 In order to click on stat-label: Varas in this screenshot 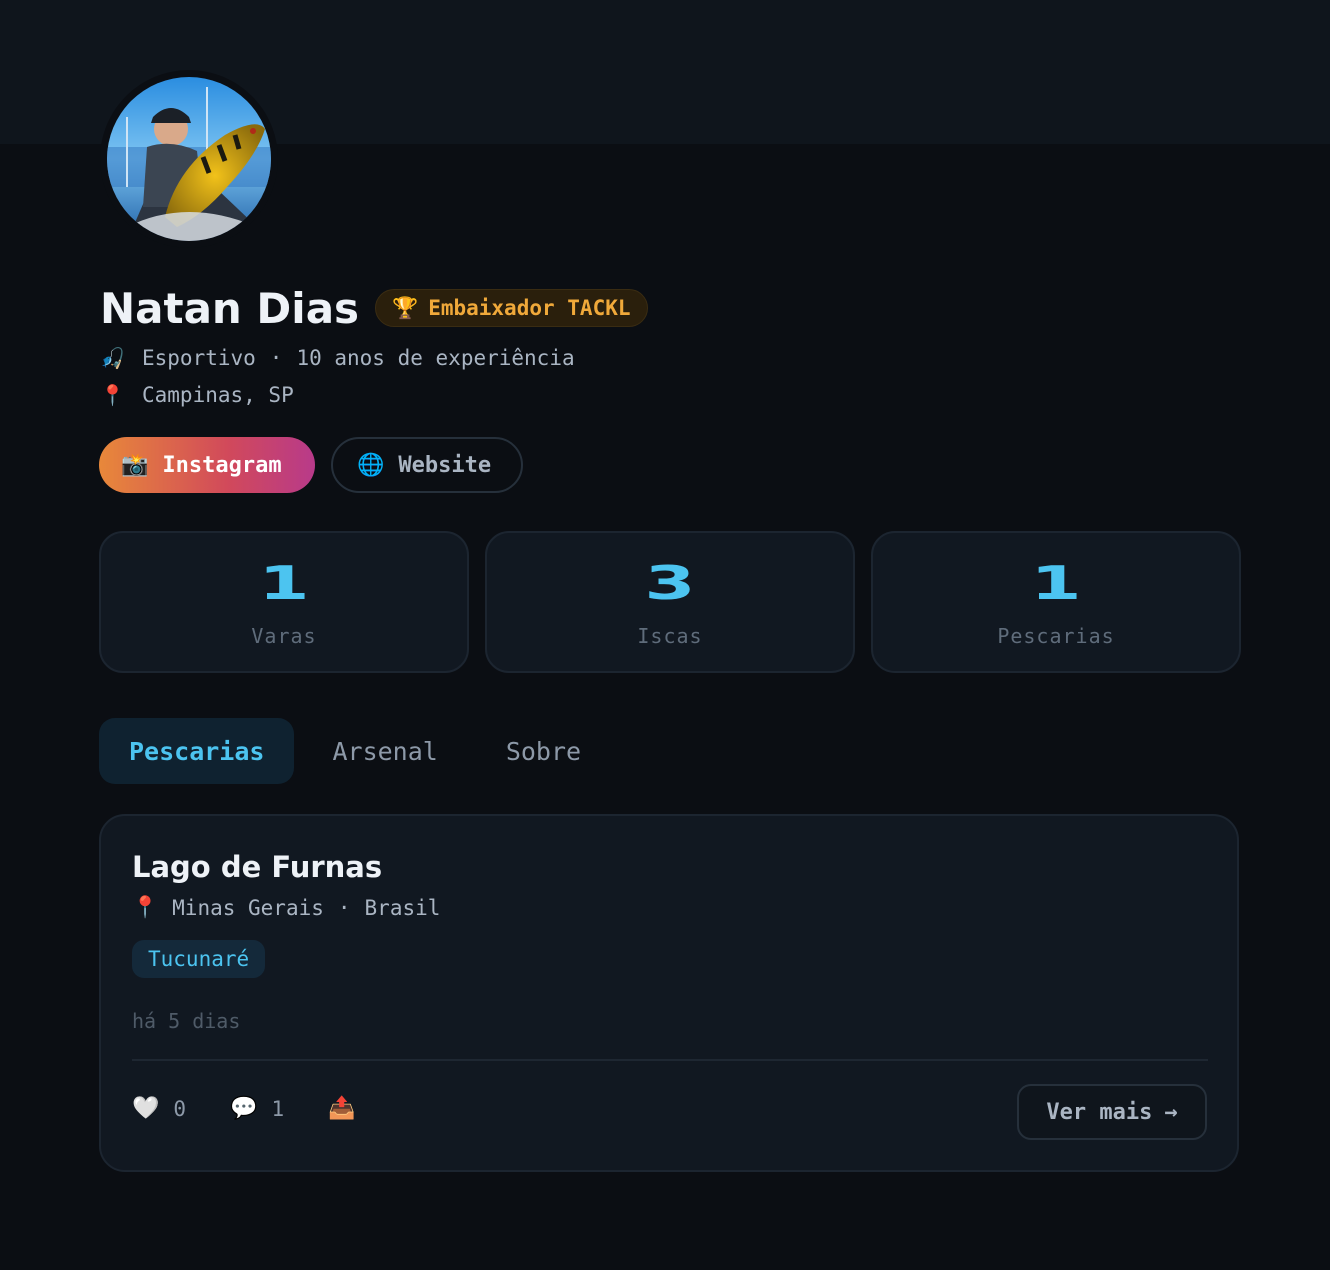, I will do `click(284, 636)`.